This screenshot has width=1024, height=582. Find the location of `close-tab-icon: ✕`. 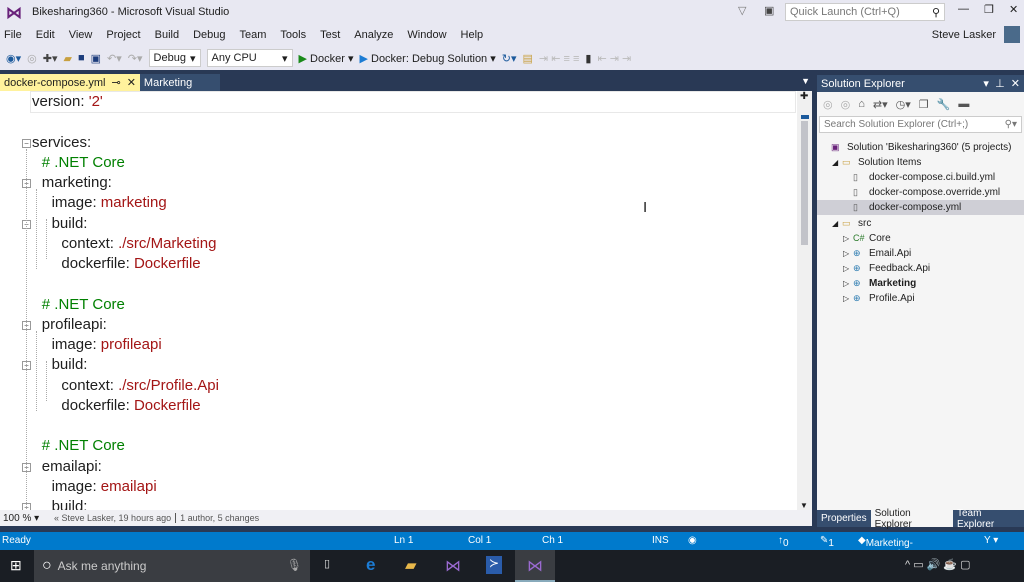

close-tab-icon: ✕ is located at coordinates (131, 82).